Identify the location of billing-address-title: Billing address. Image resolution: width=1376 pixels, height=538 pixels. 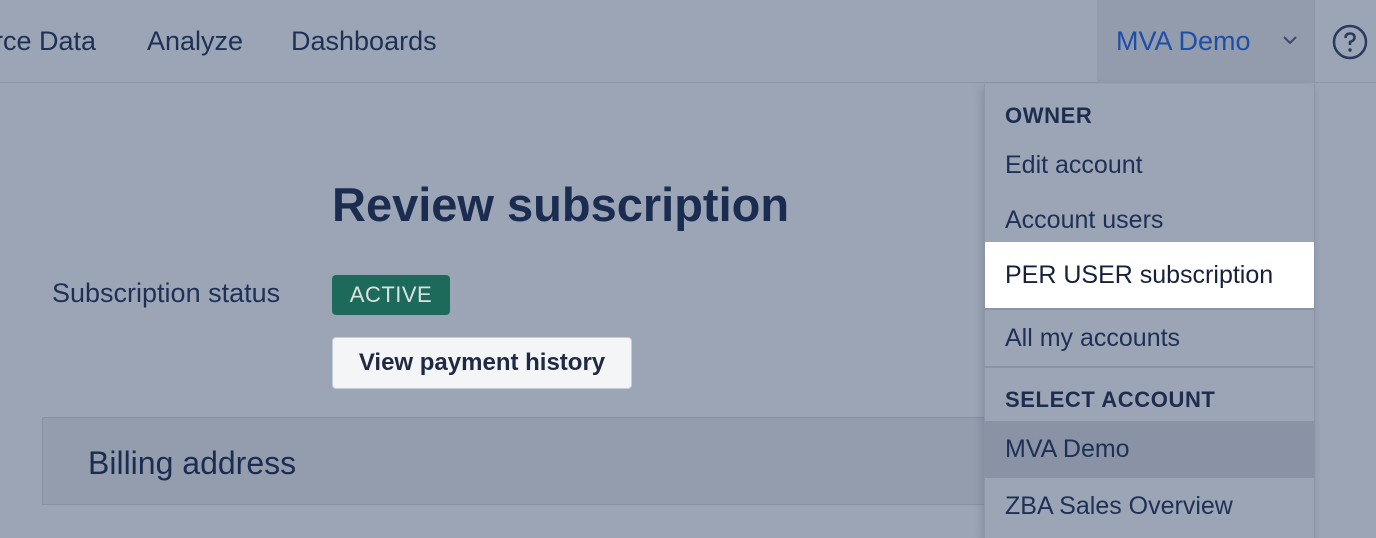
(192, 463).